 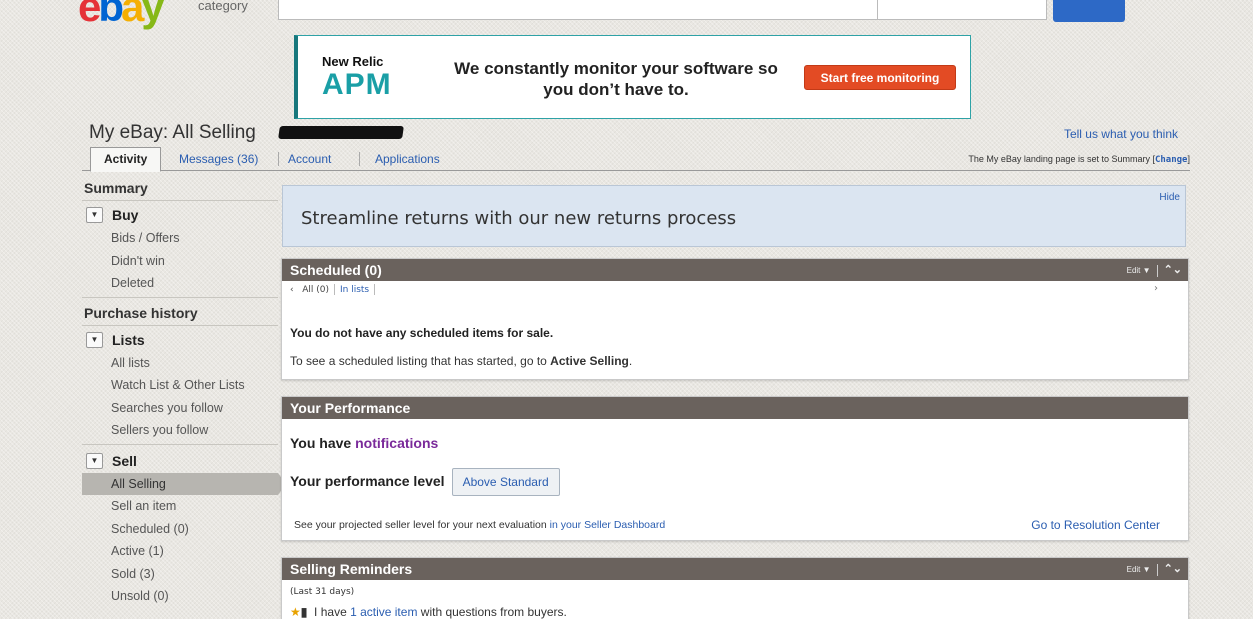 I want to click on filter-all: All (0), so click(x=315, y=290).